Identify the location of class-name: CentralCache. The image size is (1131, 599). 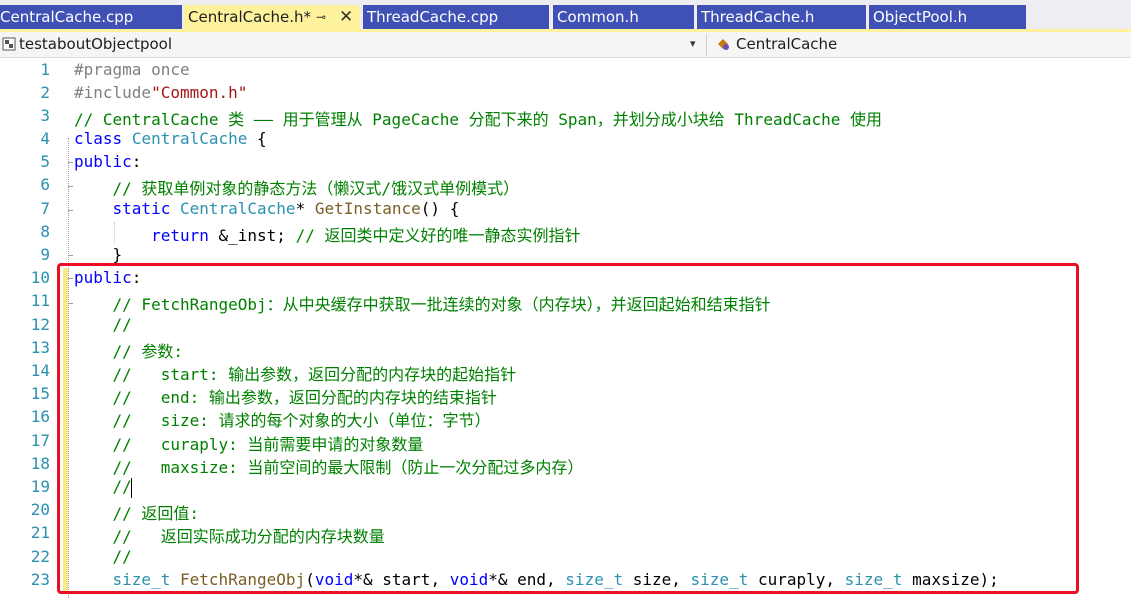
(787, 44).